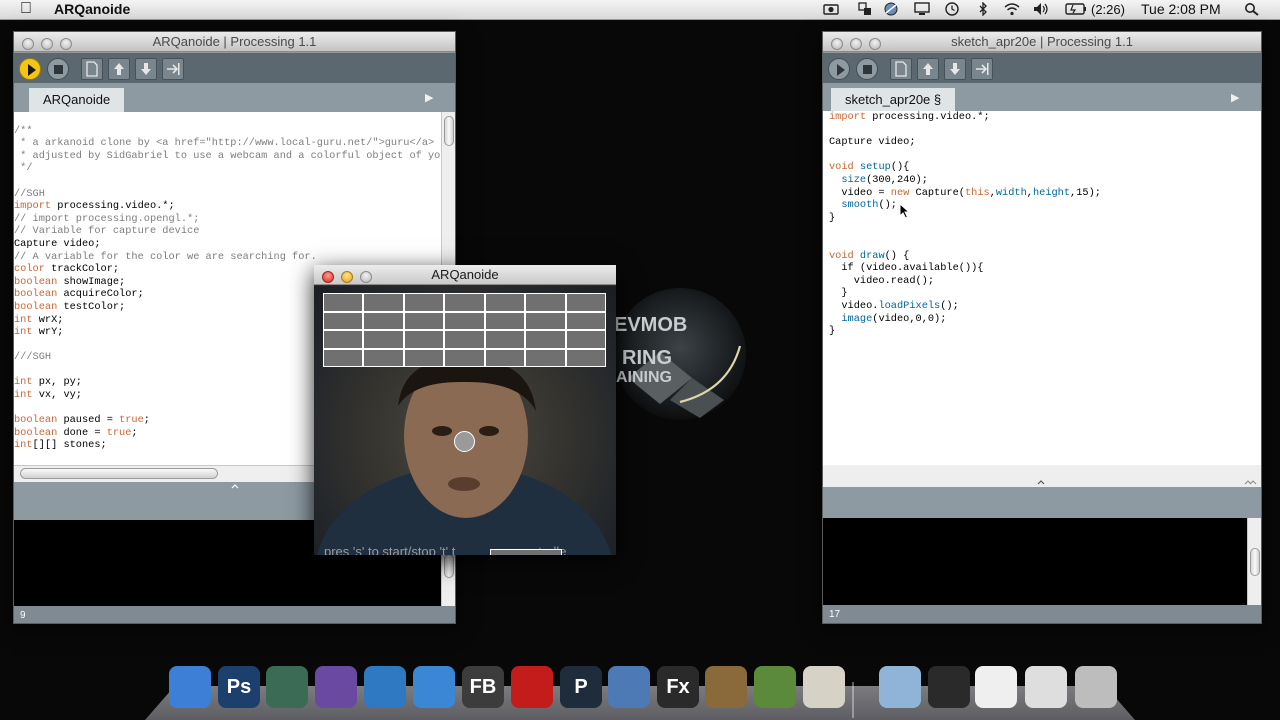 The image size is (1280, 720). Describe the element at coordinates (1038, 256) in the screenshot. I see `code-line: void draw() {` at that location.